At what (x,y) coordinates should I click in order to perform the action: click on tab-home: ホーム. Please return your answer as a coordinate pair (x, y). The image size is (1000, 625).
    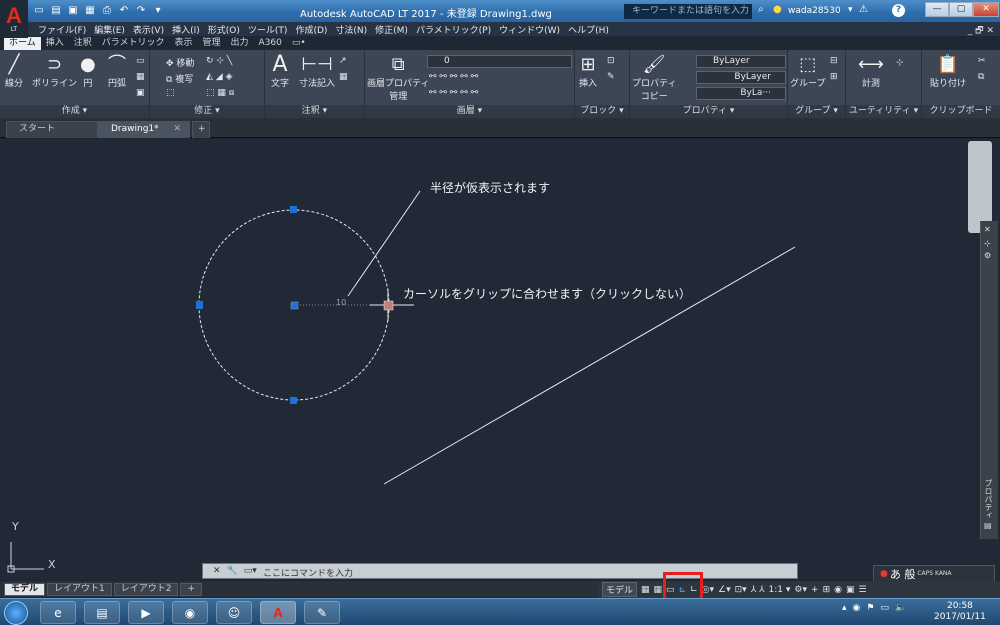
    Looking at the image, I should click on (22, 43).